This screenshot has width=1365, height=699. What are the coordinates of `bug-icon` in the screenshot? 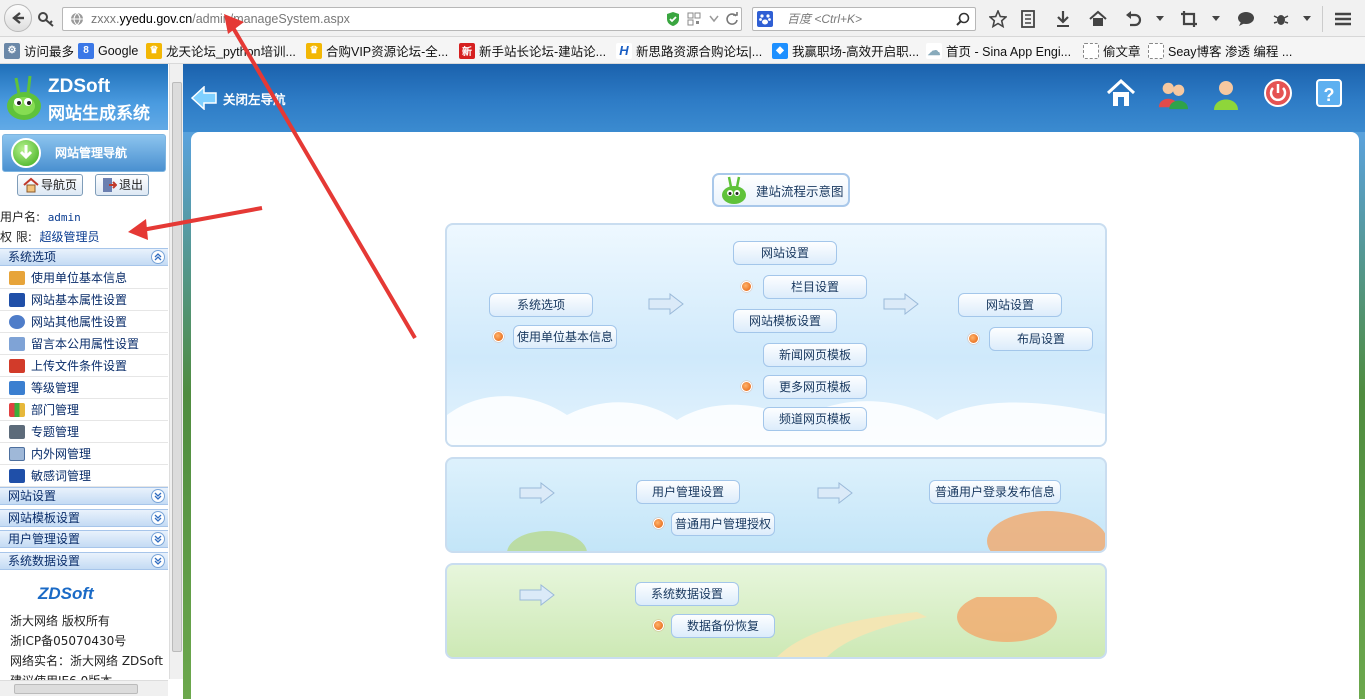 It's located at (1281, 19).